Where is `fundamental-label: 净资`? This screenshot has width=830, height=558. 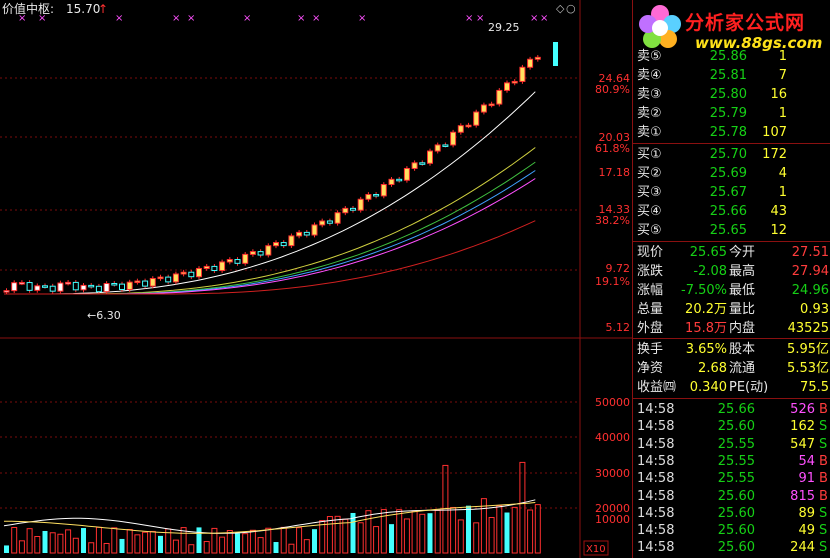 fundamental-label: 净资 is located at coordinates (650, 368).